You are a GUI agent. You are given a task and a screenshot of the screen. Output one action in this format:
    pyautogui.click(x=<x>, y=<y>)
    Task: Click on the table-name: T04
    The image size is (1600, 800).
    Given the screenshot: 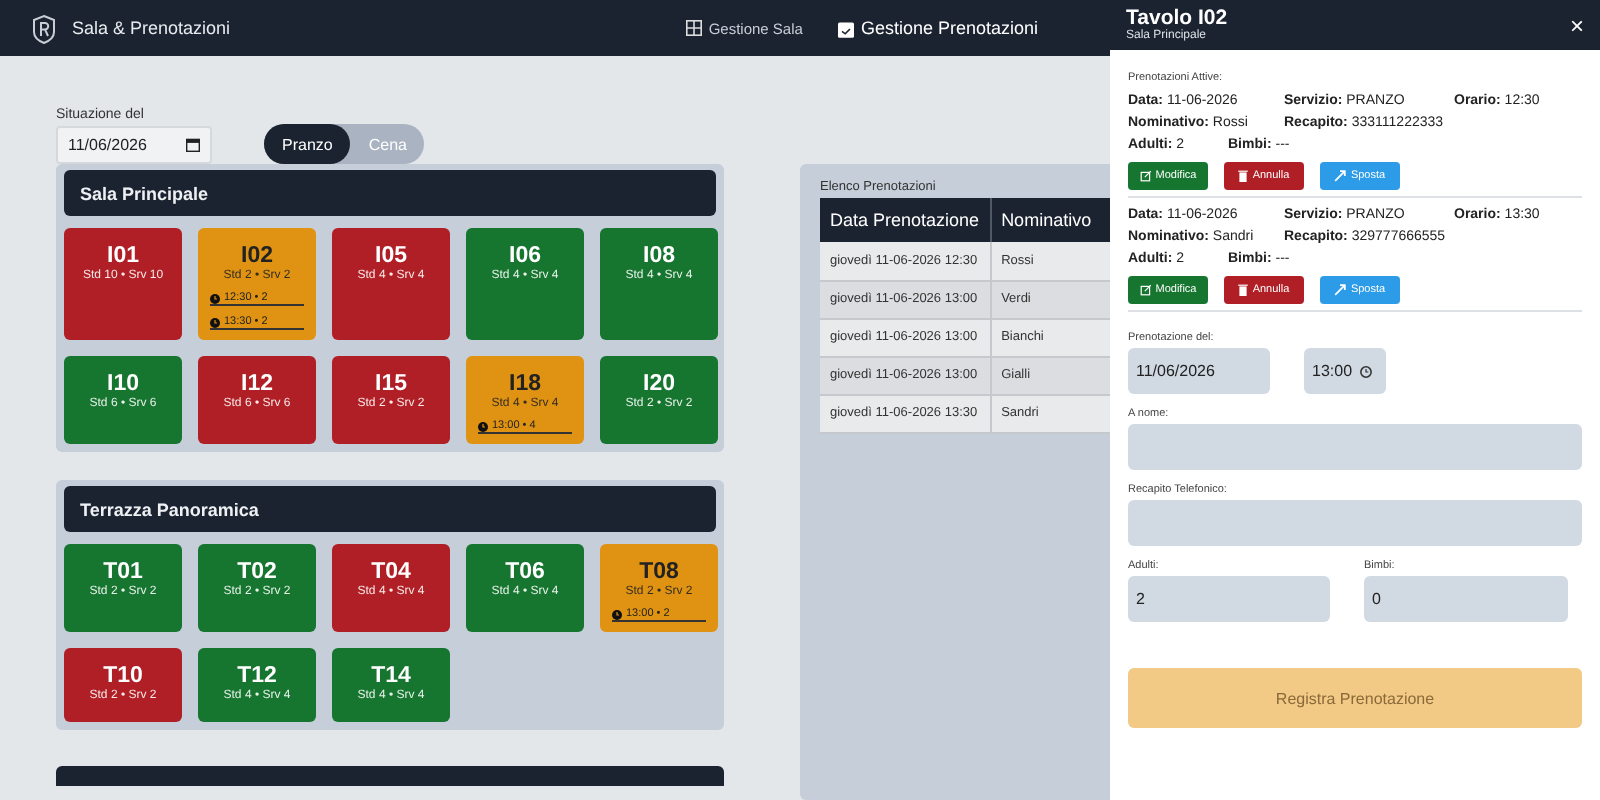 What is the action you would take?
    pyautogui.click(x=391, y=572)
    